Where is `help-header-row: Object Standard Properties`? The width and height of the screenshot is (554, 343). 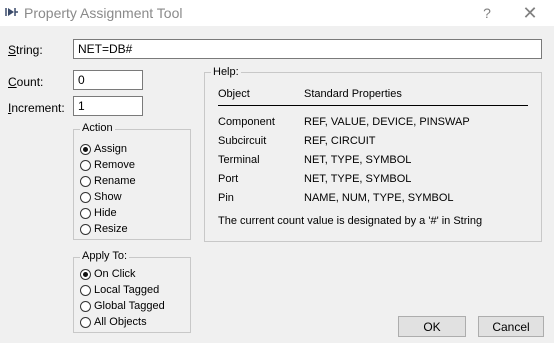 help-header-row: Object Standard Properties is located at coordinates (373, 94).